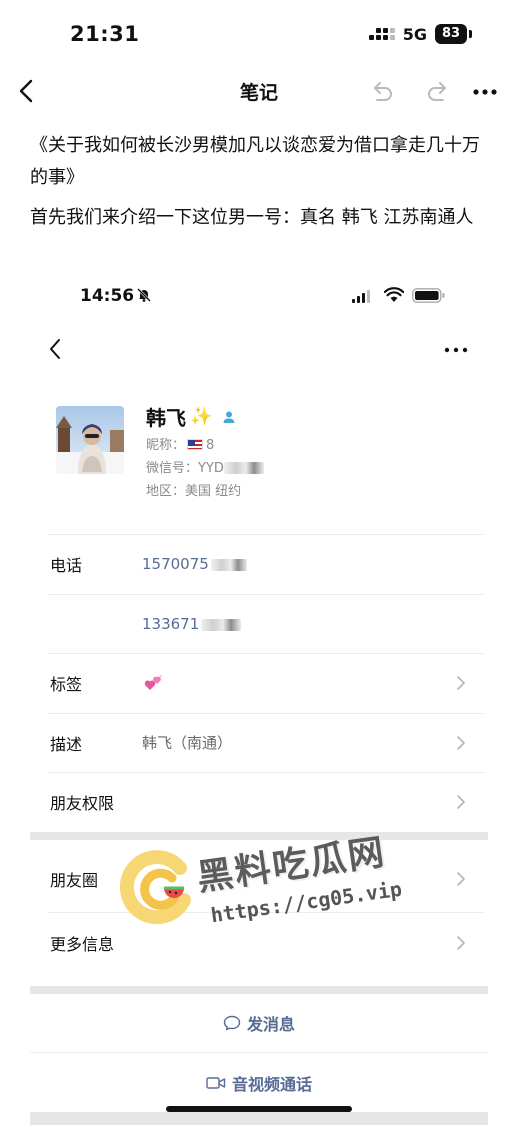  I want to click on region-line: 地区：美国 纽约, so click(193, 489).